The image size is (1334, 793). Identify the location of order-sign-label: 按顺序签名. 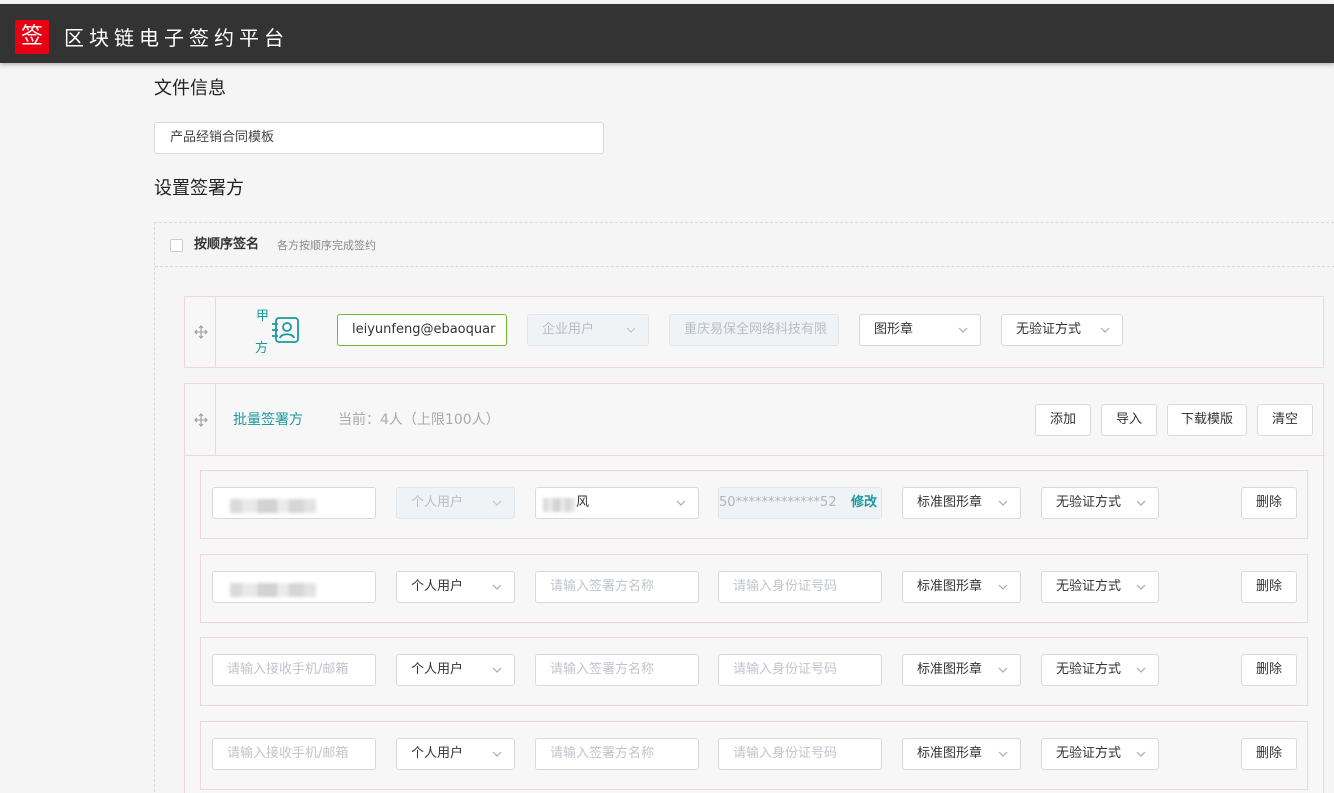
(226, 245).